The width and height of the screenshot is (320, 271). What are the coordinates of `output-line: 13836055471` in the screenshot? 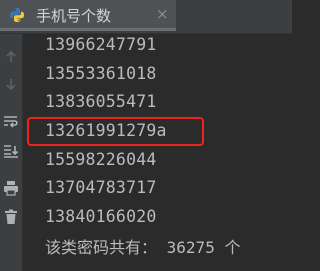 It's located at (101, 101).